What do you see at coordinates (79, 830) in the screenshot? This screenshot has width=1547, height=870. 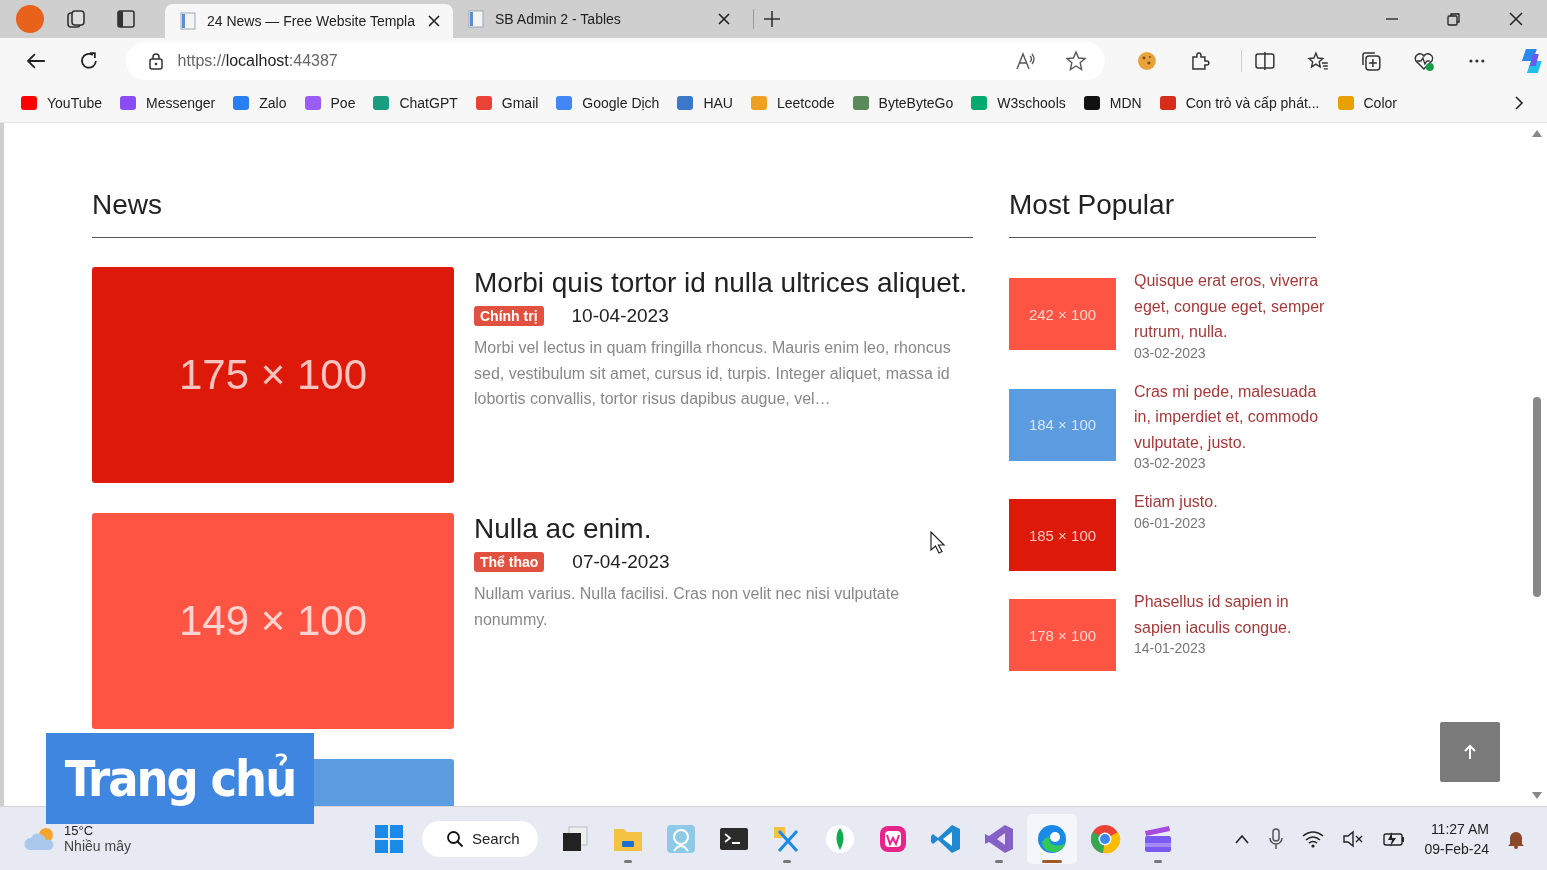 I see `temperature: 15°C` at bounding box center [79, 830].